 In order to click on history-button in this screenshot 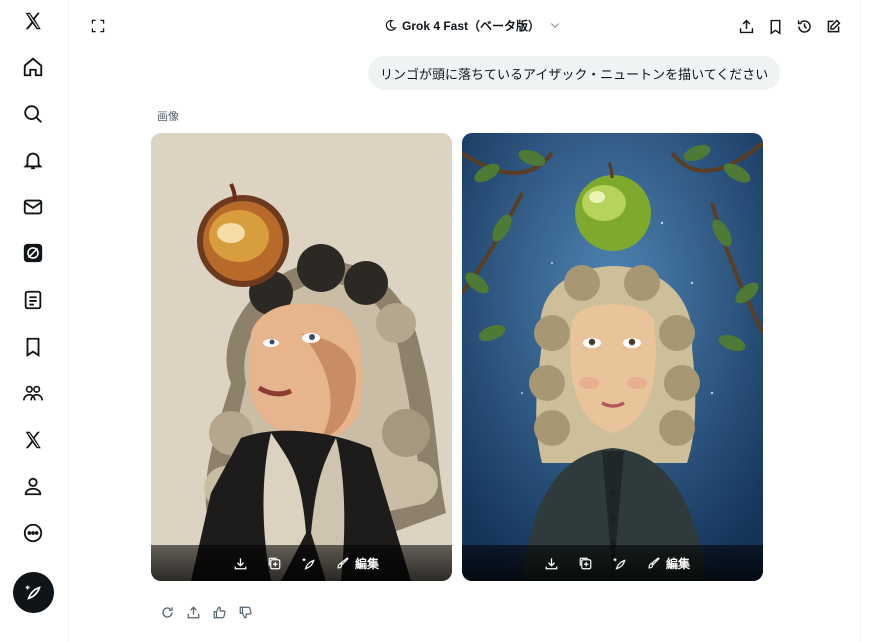, I will do `click(804, 26)`.